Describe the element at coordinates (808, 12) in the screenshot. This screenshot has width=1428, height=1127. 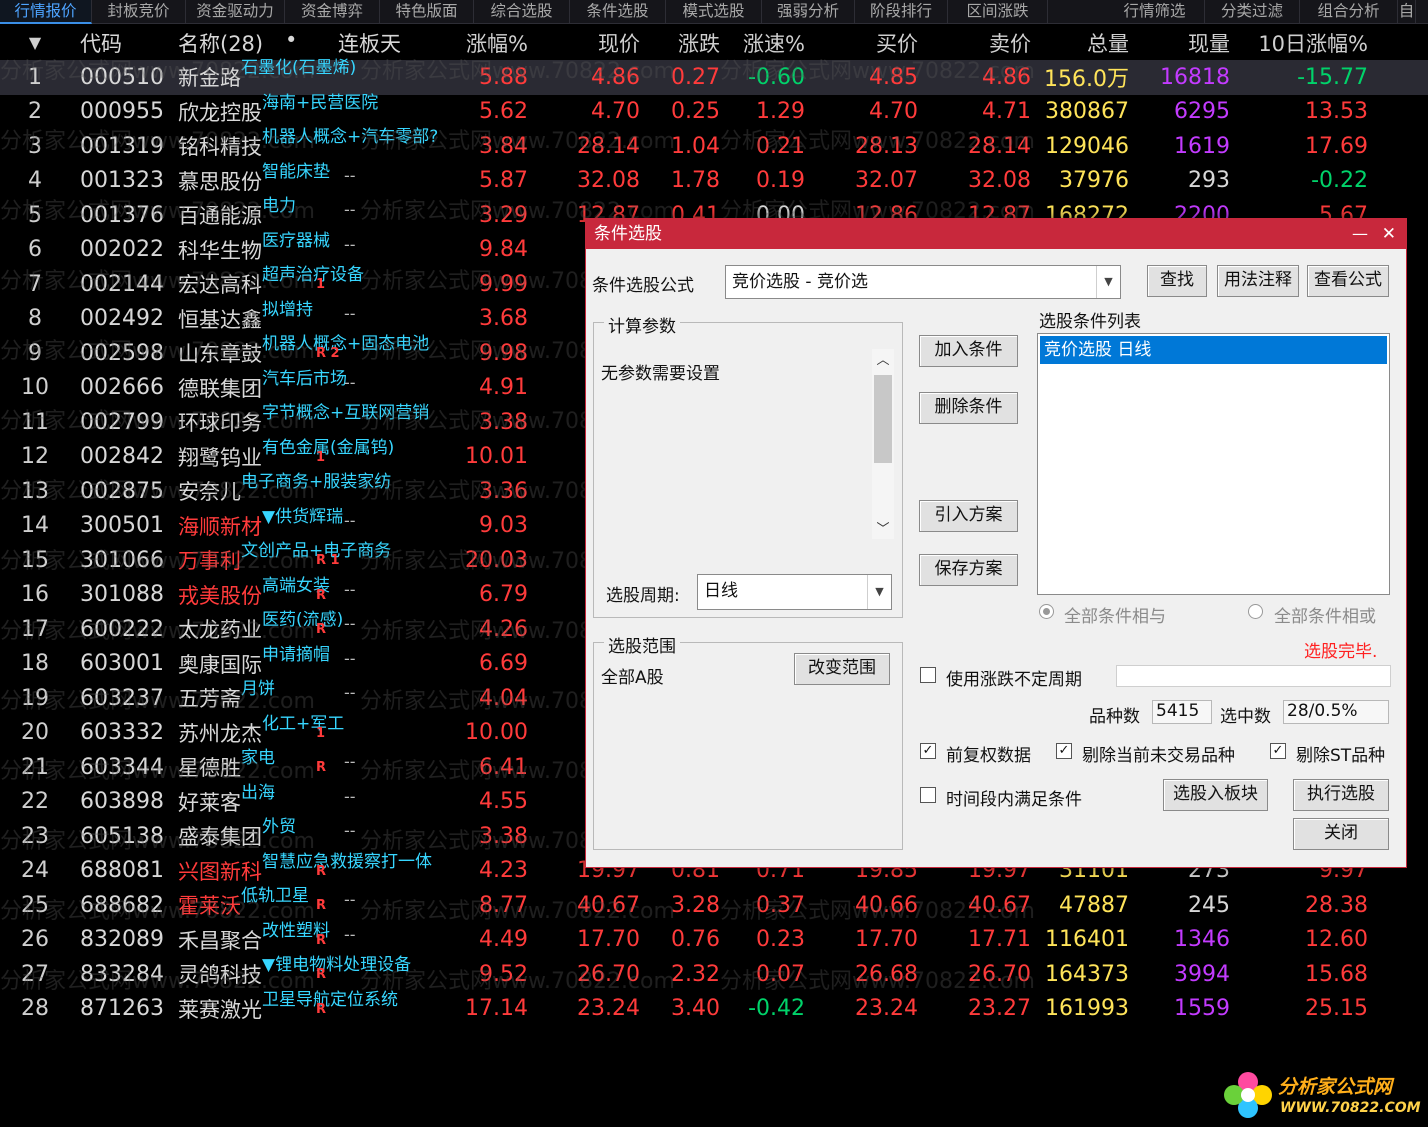
I see `tab-9: 强弱分析` at that location.